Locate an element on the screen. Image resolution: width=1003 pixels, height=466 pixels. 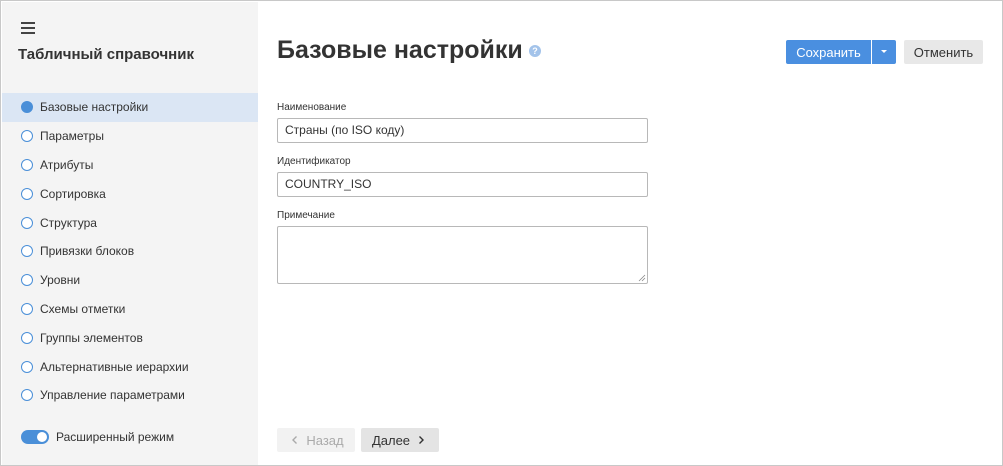
chevron-left-icon is located at coordinates (295, 440).